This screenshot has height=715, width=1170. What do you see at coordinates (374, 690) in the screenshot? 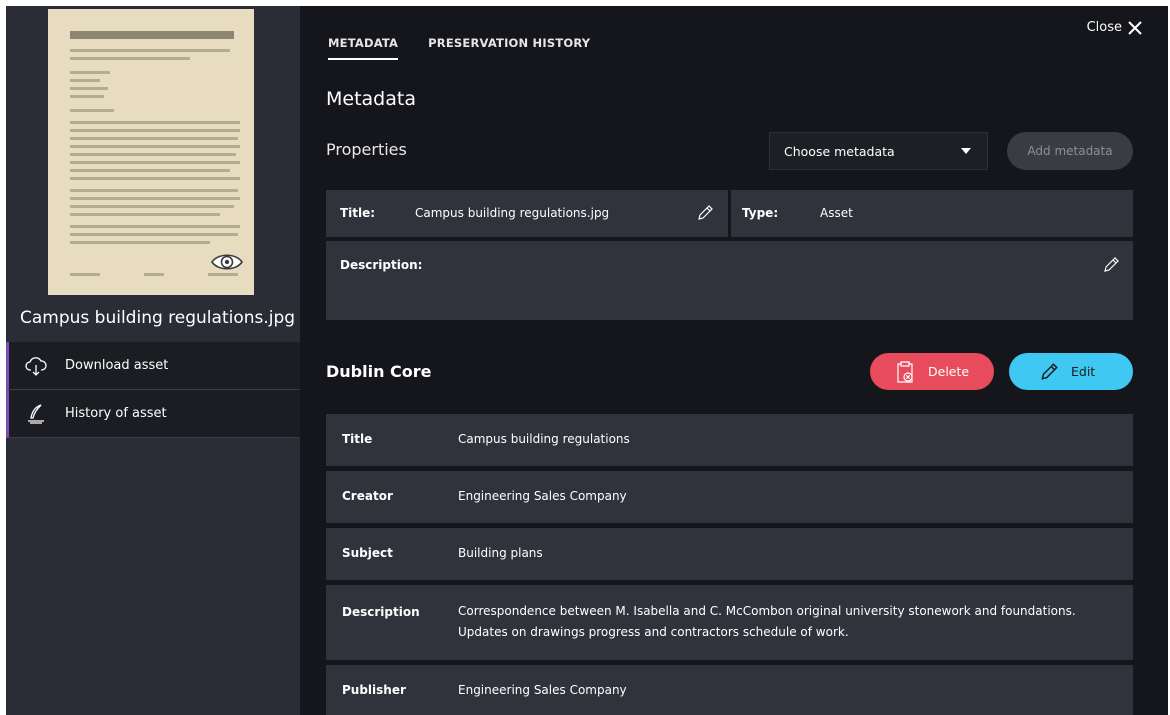
I see `dc-label: Publisher` at bounding box center [374, 690].